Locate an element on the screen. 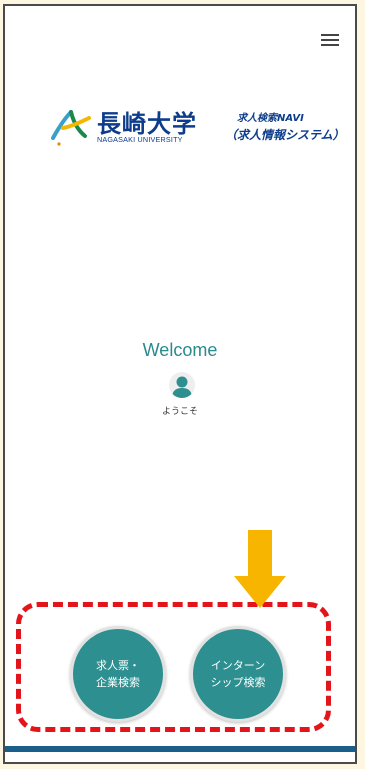 The width and height of the screenshot is (365, 769). job-company-search-button: 求人票・ 企業検索 is located at coordinates (118, 674).